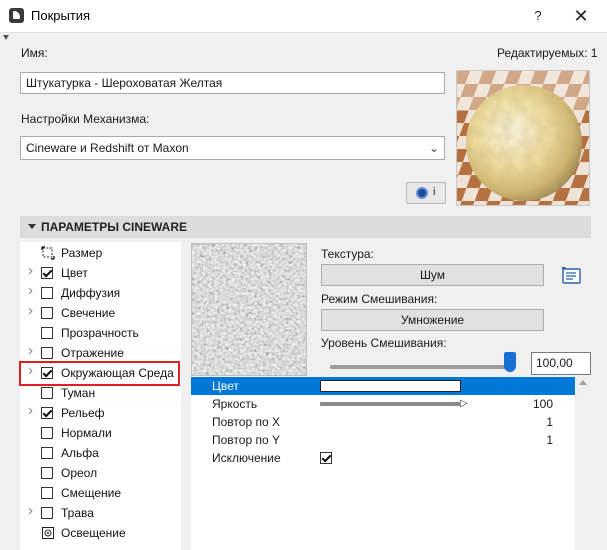  What do you see at coordinates (16, 15) in the screenshot?
I see `app-icon` at bounding box center [16, 15].